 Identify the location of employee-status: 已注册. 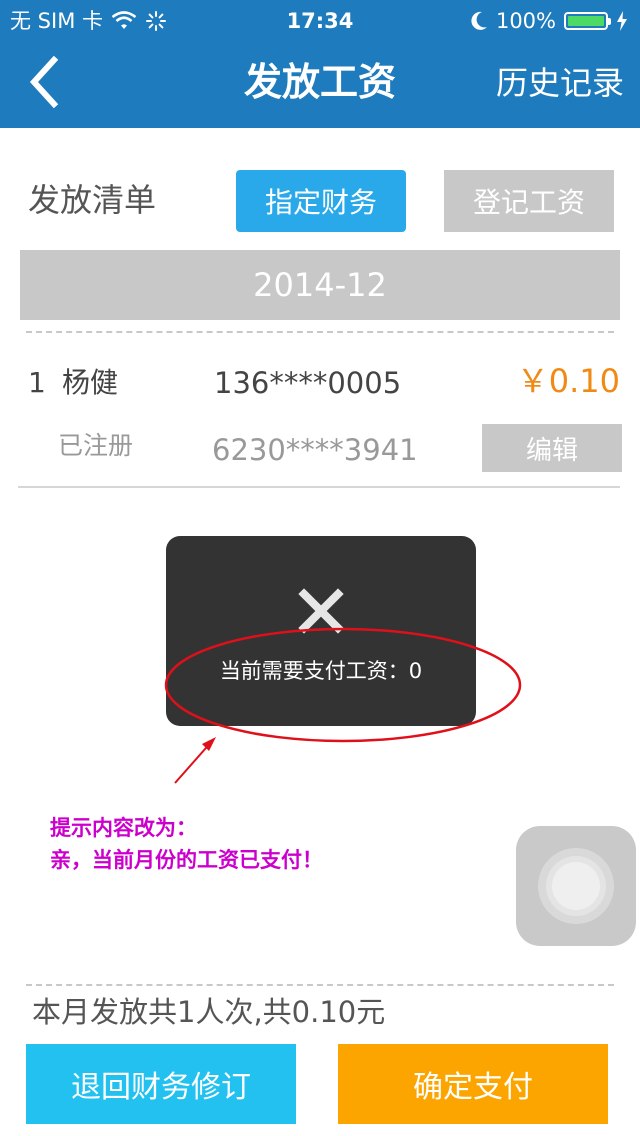
(96, 445).